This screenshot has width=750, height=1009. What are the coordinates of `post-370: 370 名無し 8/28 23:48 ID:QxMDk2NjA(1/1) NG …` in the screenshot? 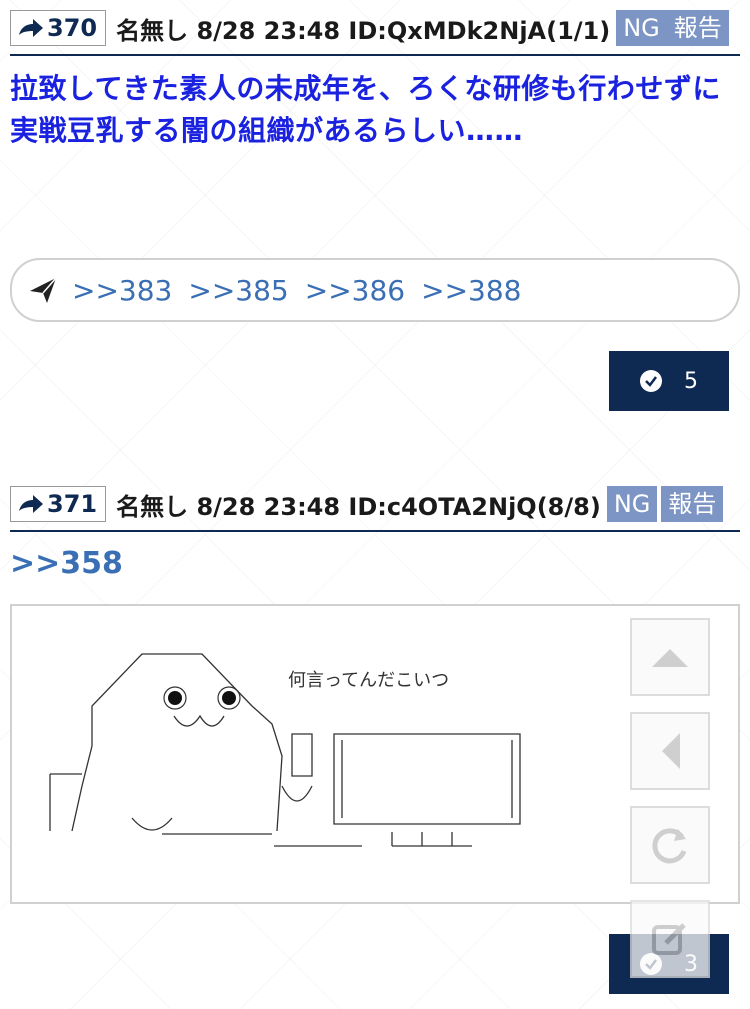 It's located at (375, 81).